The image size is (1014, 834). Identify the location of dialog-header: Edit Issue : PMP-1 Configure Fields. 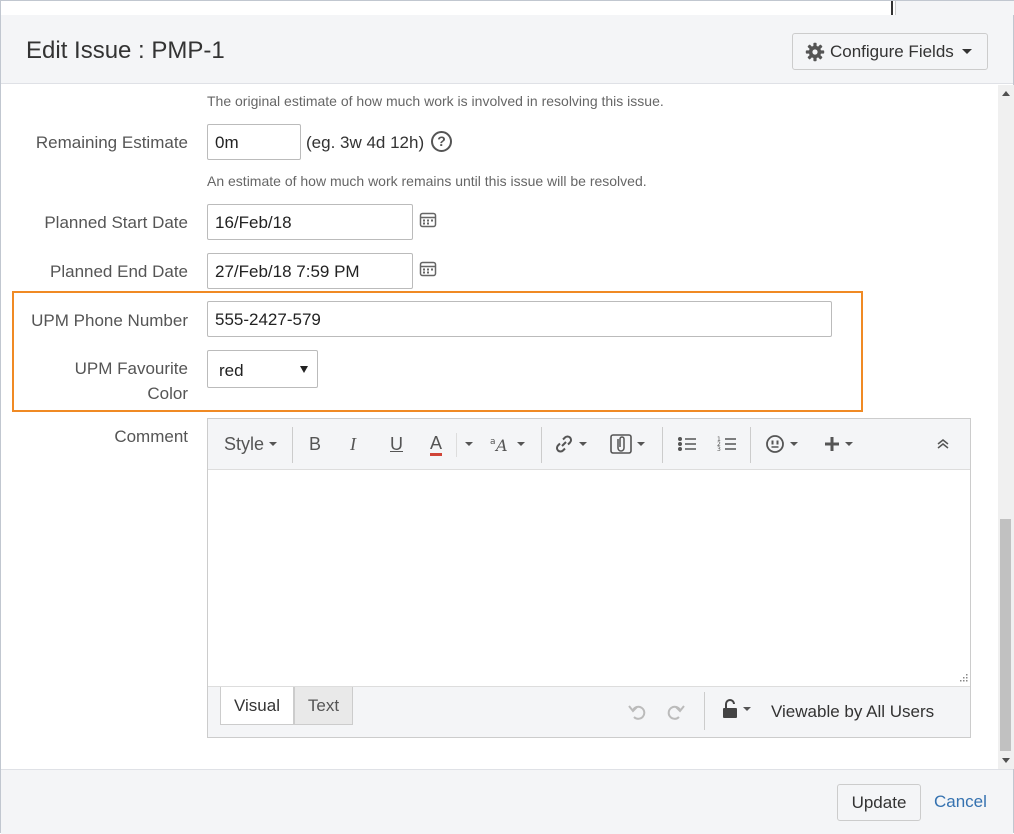
(507, 49).